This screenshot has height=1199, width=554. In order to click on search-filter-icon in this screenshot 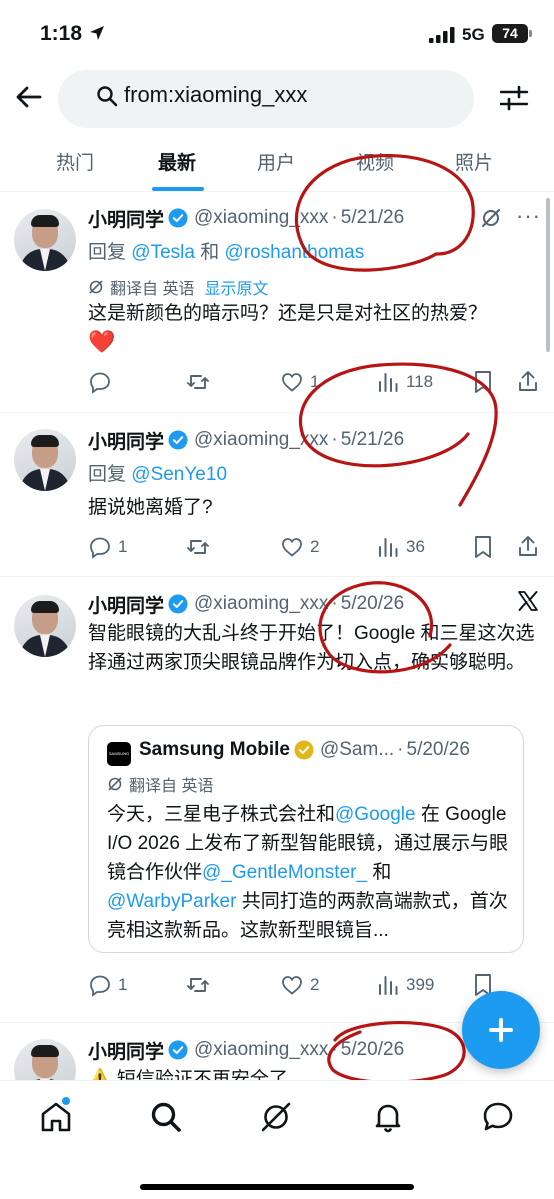, I will do `click(514, 98)`.